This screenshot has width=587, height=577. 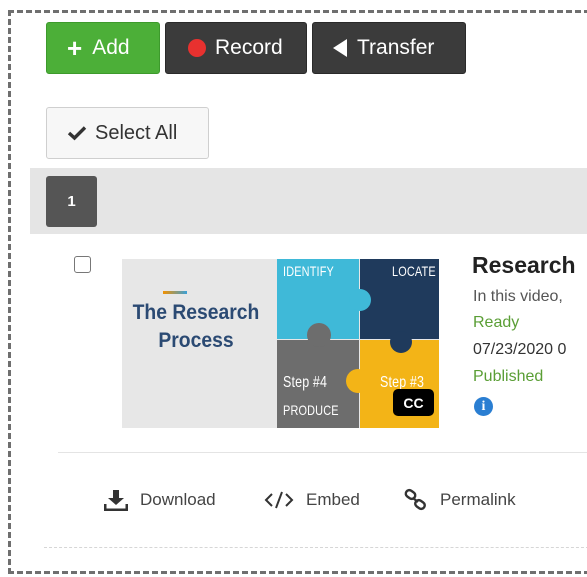 What do you see at coordinates (249, 47) in the screenshot?
I see `record-label: Record` at bounding box center [249, 47].